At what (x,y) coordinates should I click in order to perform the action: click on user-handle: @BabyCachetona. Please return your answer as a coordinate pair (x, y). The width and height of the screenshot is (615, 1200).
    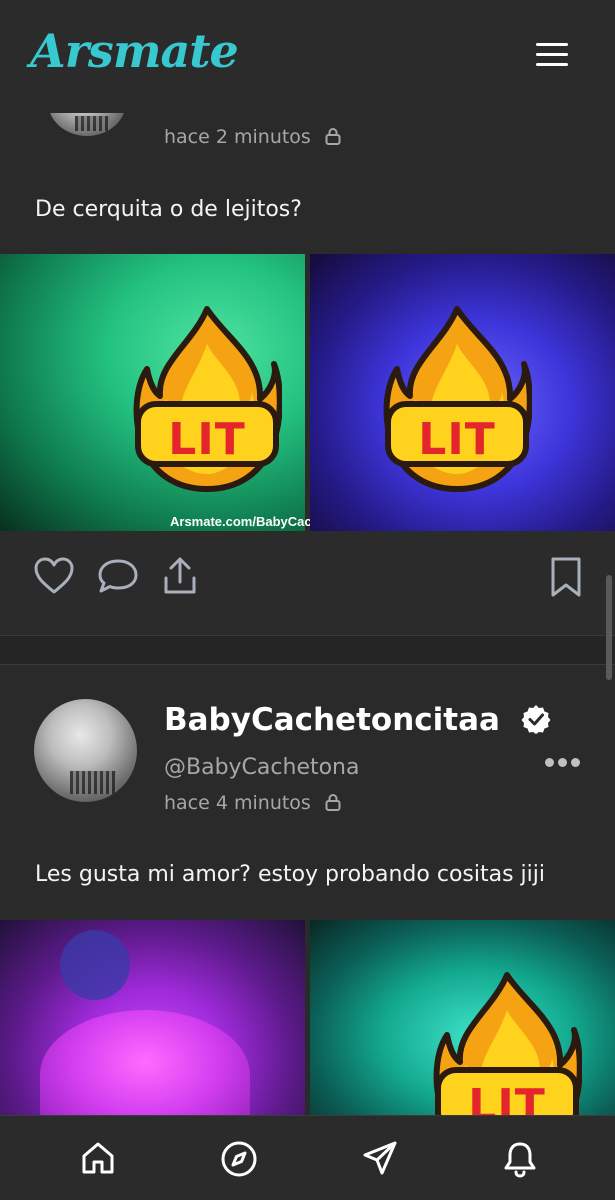
    Looking at the image, I should click on (262, 767).